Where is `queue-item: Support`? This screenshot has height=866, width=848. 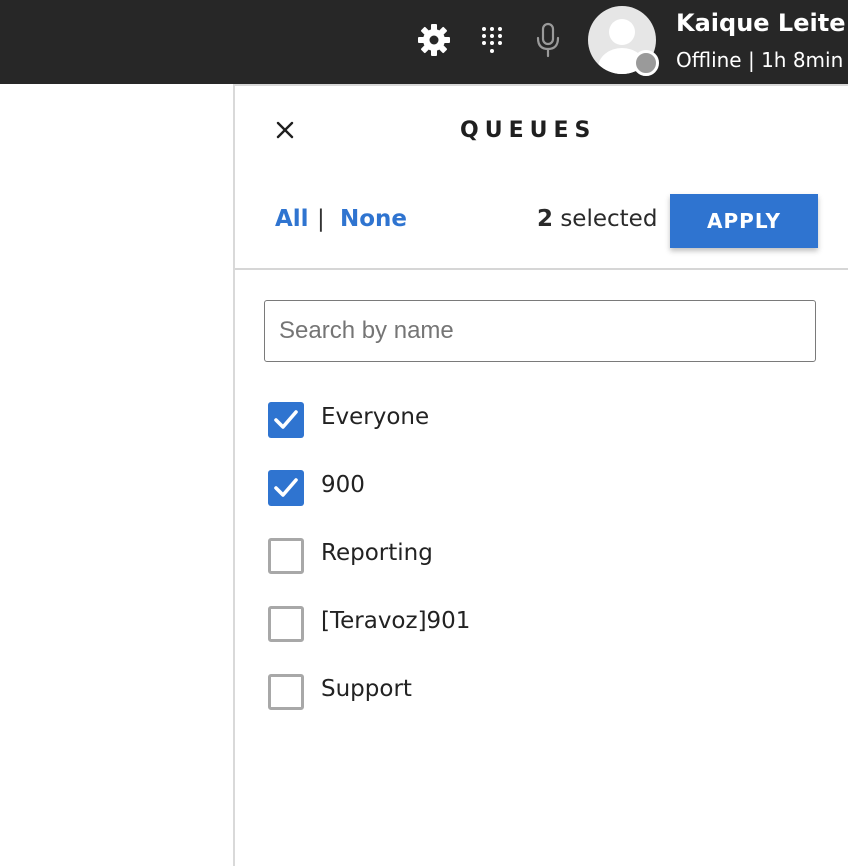
queue-item: Support is located at coordinates (548, 692).